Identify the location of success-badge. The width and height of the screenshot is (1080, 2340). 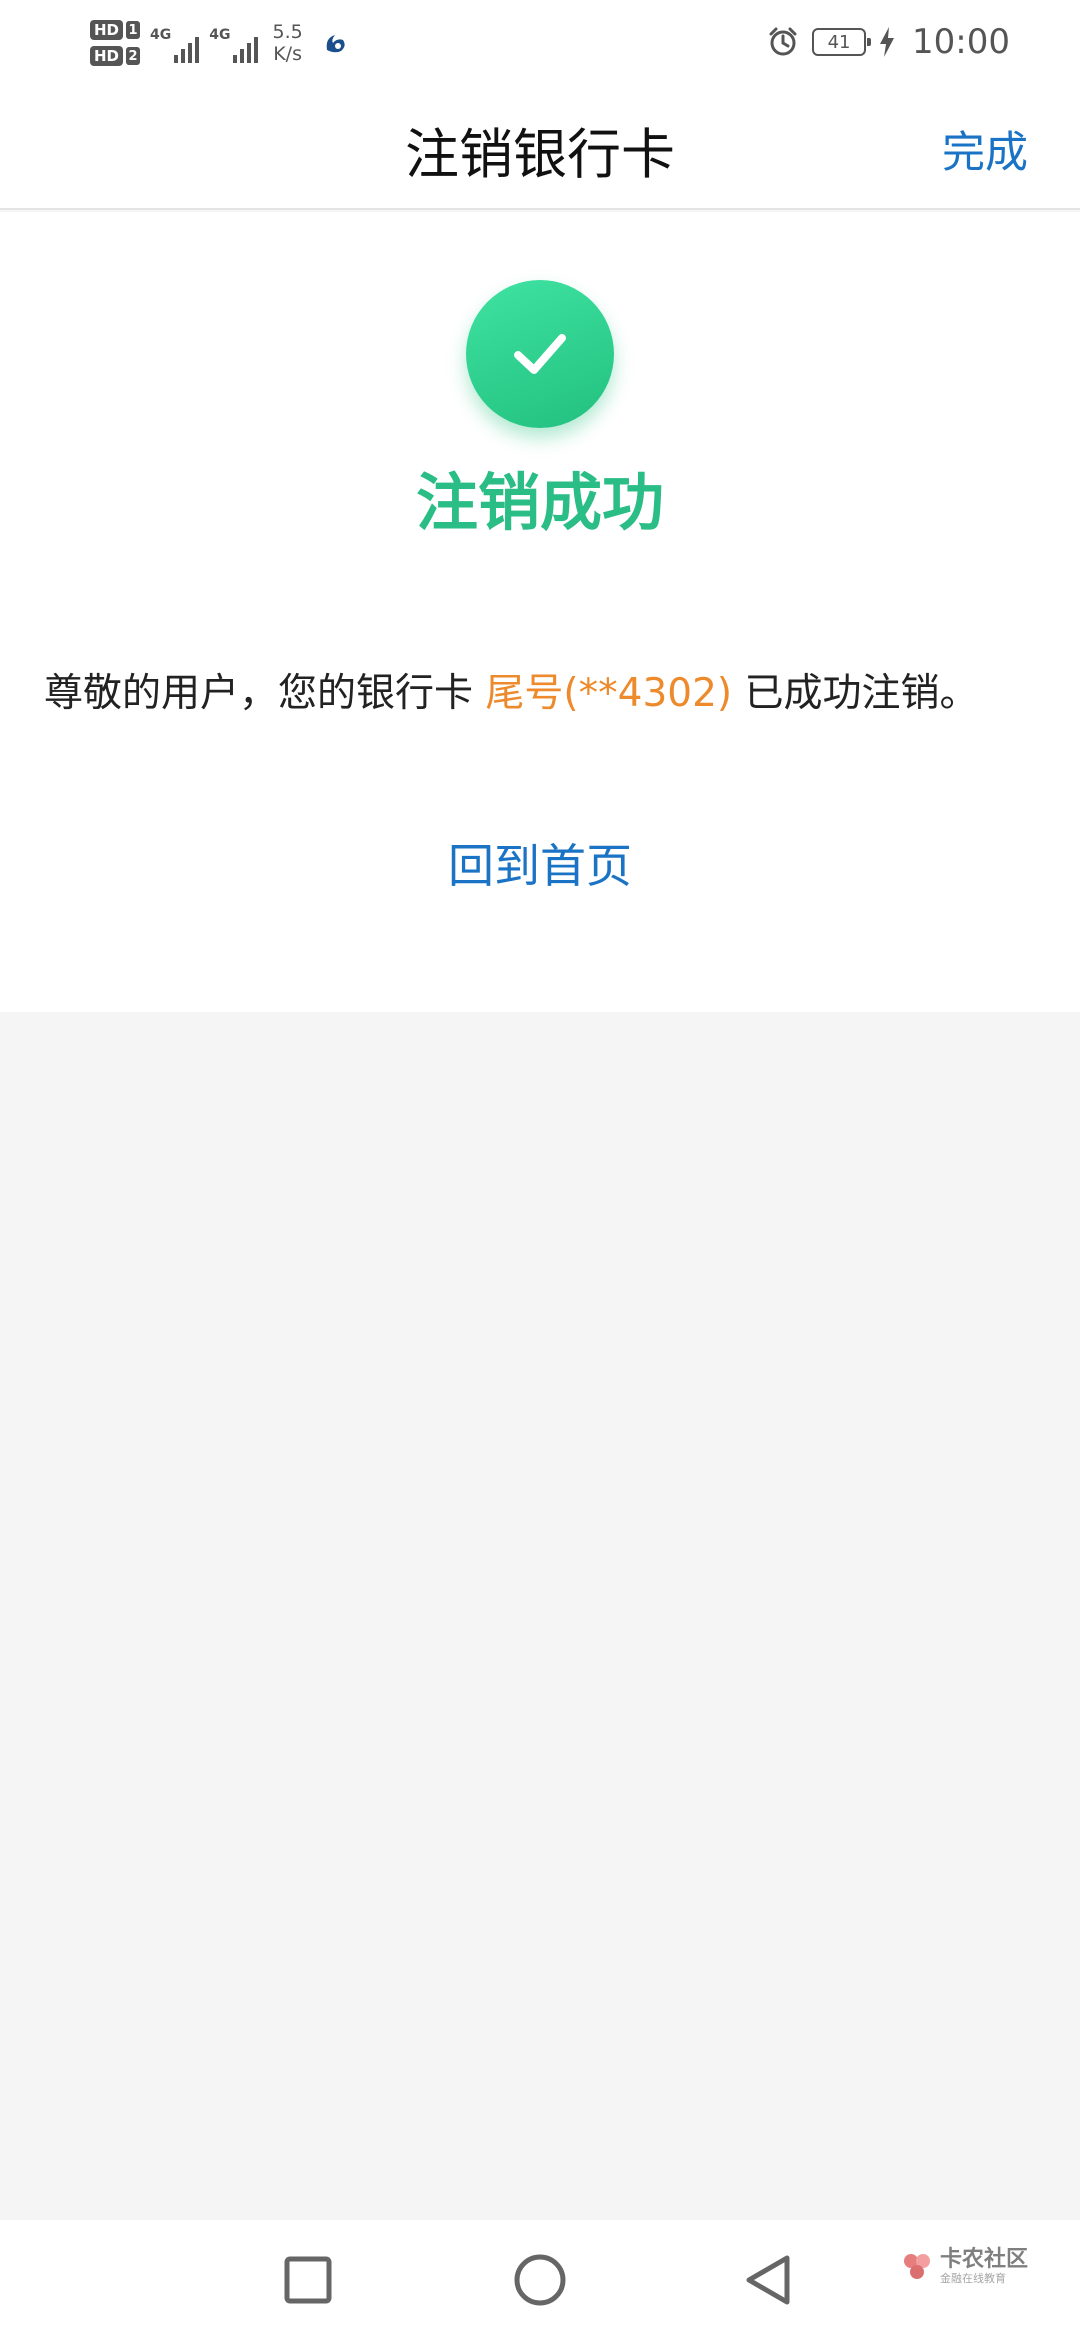
(540, 354).